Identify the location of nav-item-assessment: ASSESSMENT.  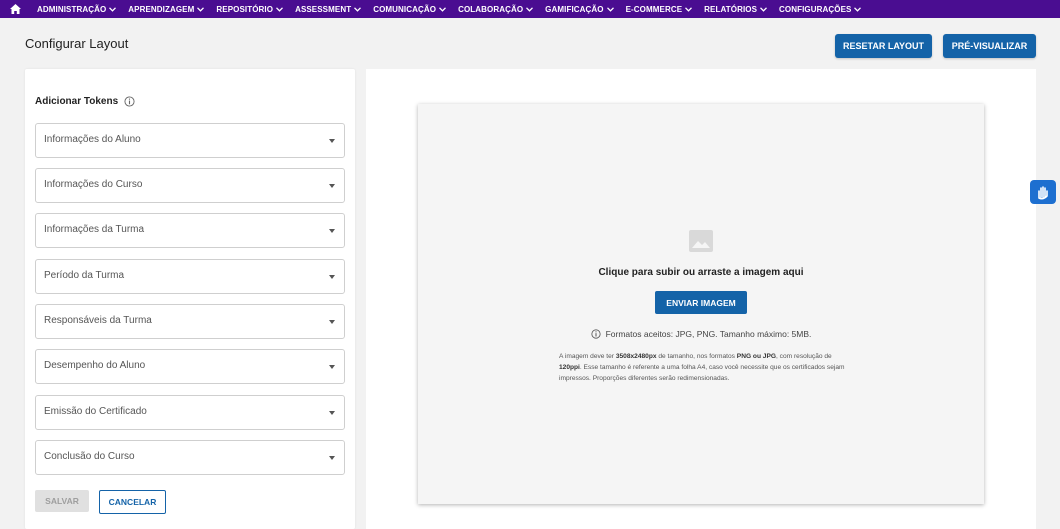
(328, 9).